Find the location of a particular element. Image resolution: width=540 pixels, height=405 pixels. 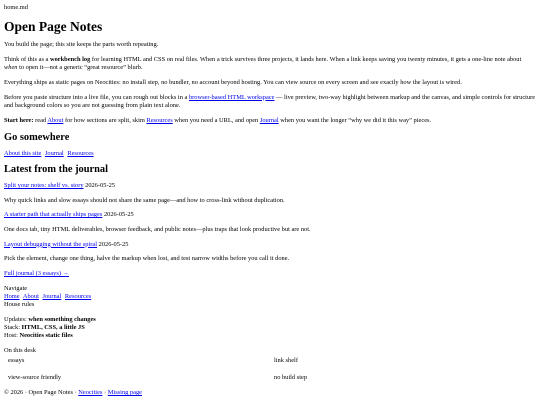

desk-item-no-build: no build step is located at coordinates (291, 378).